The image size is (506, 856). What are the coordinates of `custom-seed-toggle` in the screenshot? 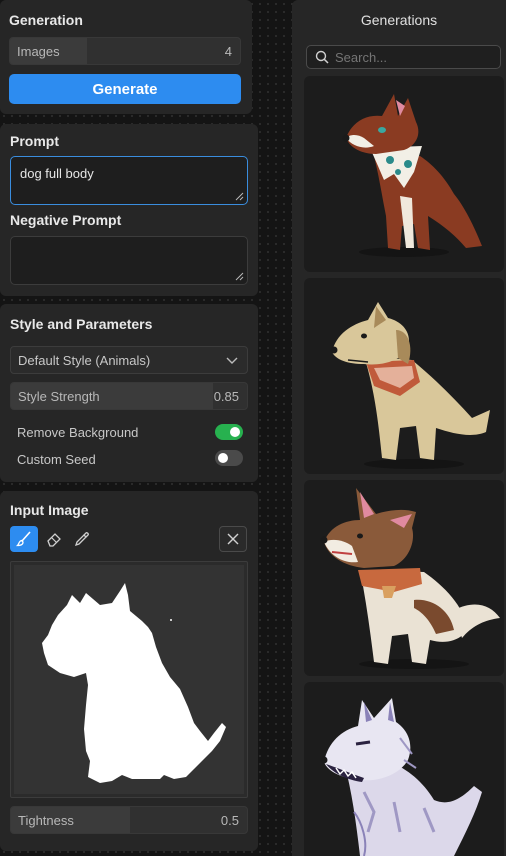 It's located at (229, 458).